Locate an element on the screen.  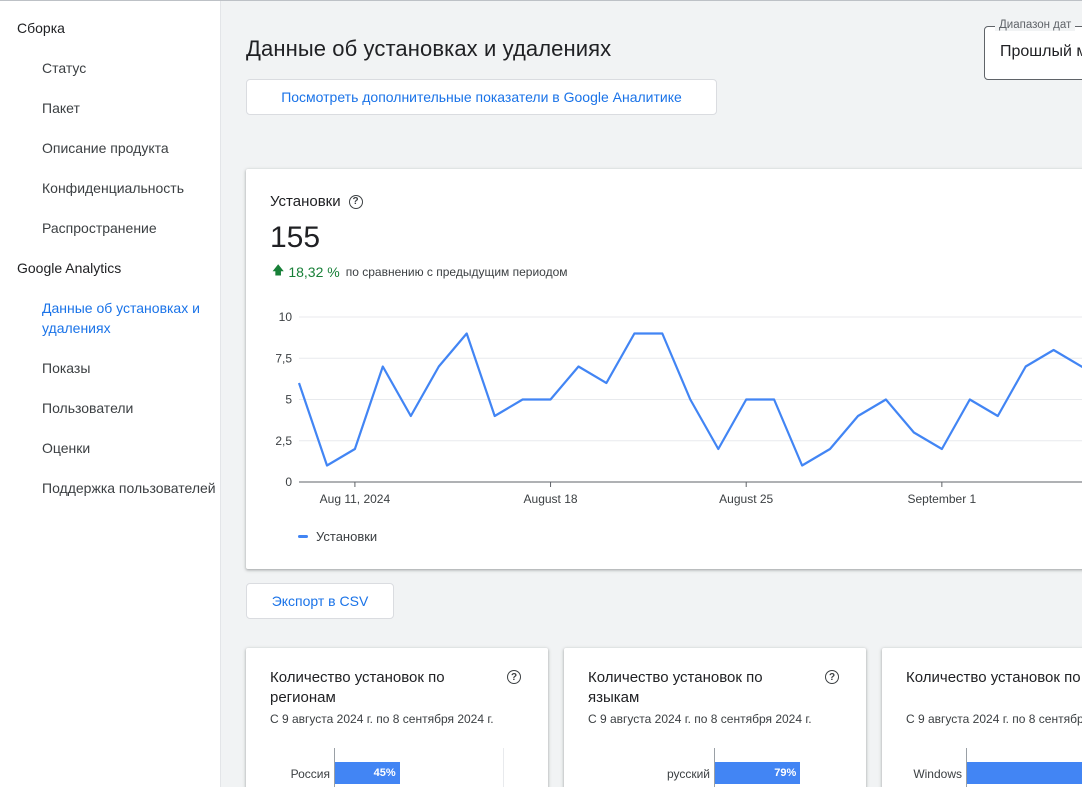
x-tick-label: August 18 is located at coordinates (551, 499).